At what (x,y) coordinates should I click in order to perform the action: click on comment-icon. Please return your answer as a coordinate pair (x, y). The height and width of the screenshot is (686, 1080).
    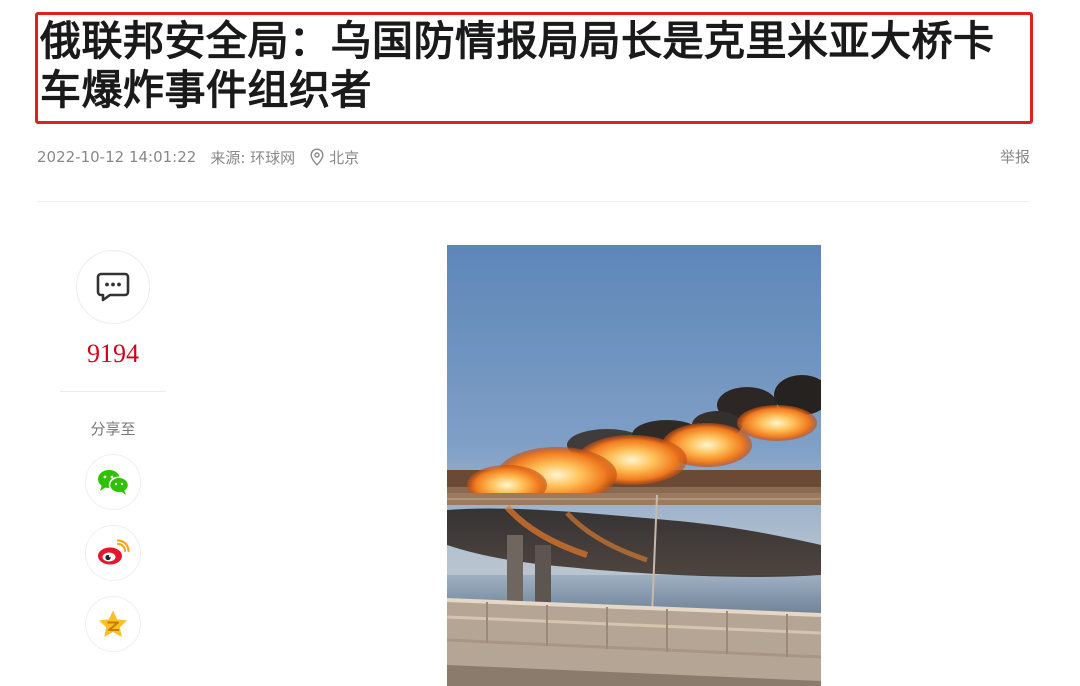
    Looking at the image, I should click on (113, 287).